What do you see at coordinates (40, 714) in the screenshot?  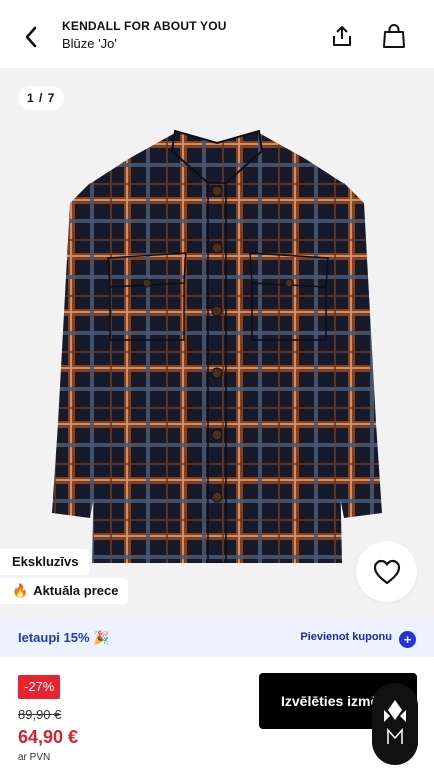 I see `original-price: 89,90 €` at bounding box center [40, 714].